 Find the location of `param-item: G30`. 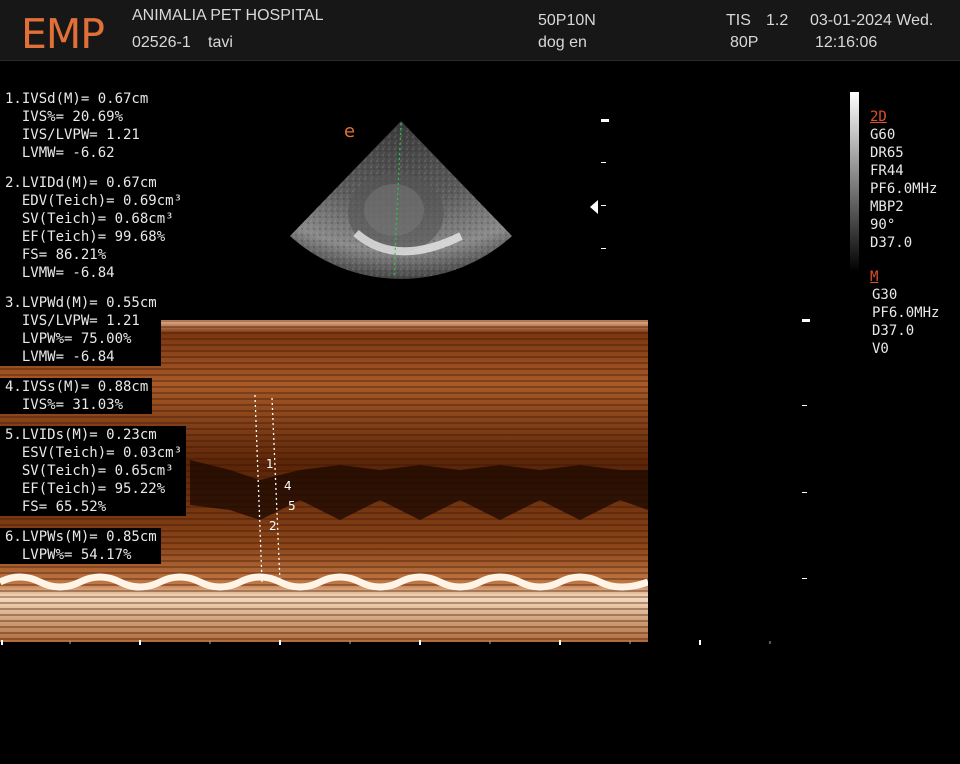

param-item: G30 is located at coordinates (885, 295).